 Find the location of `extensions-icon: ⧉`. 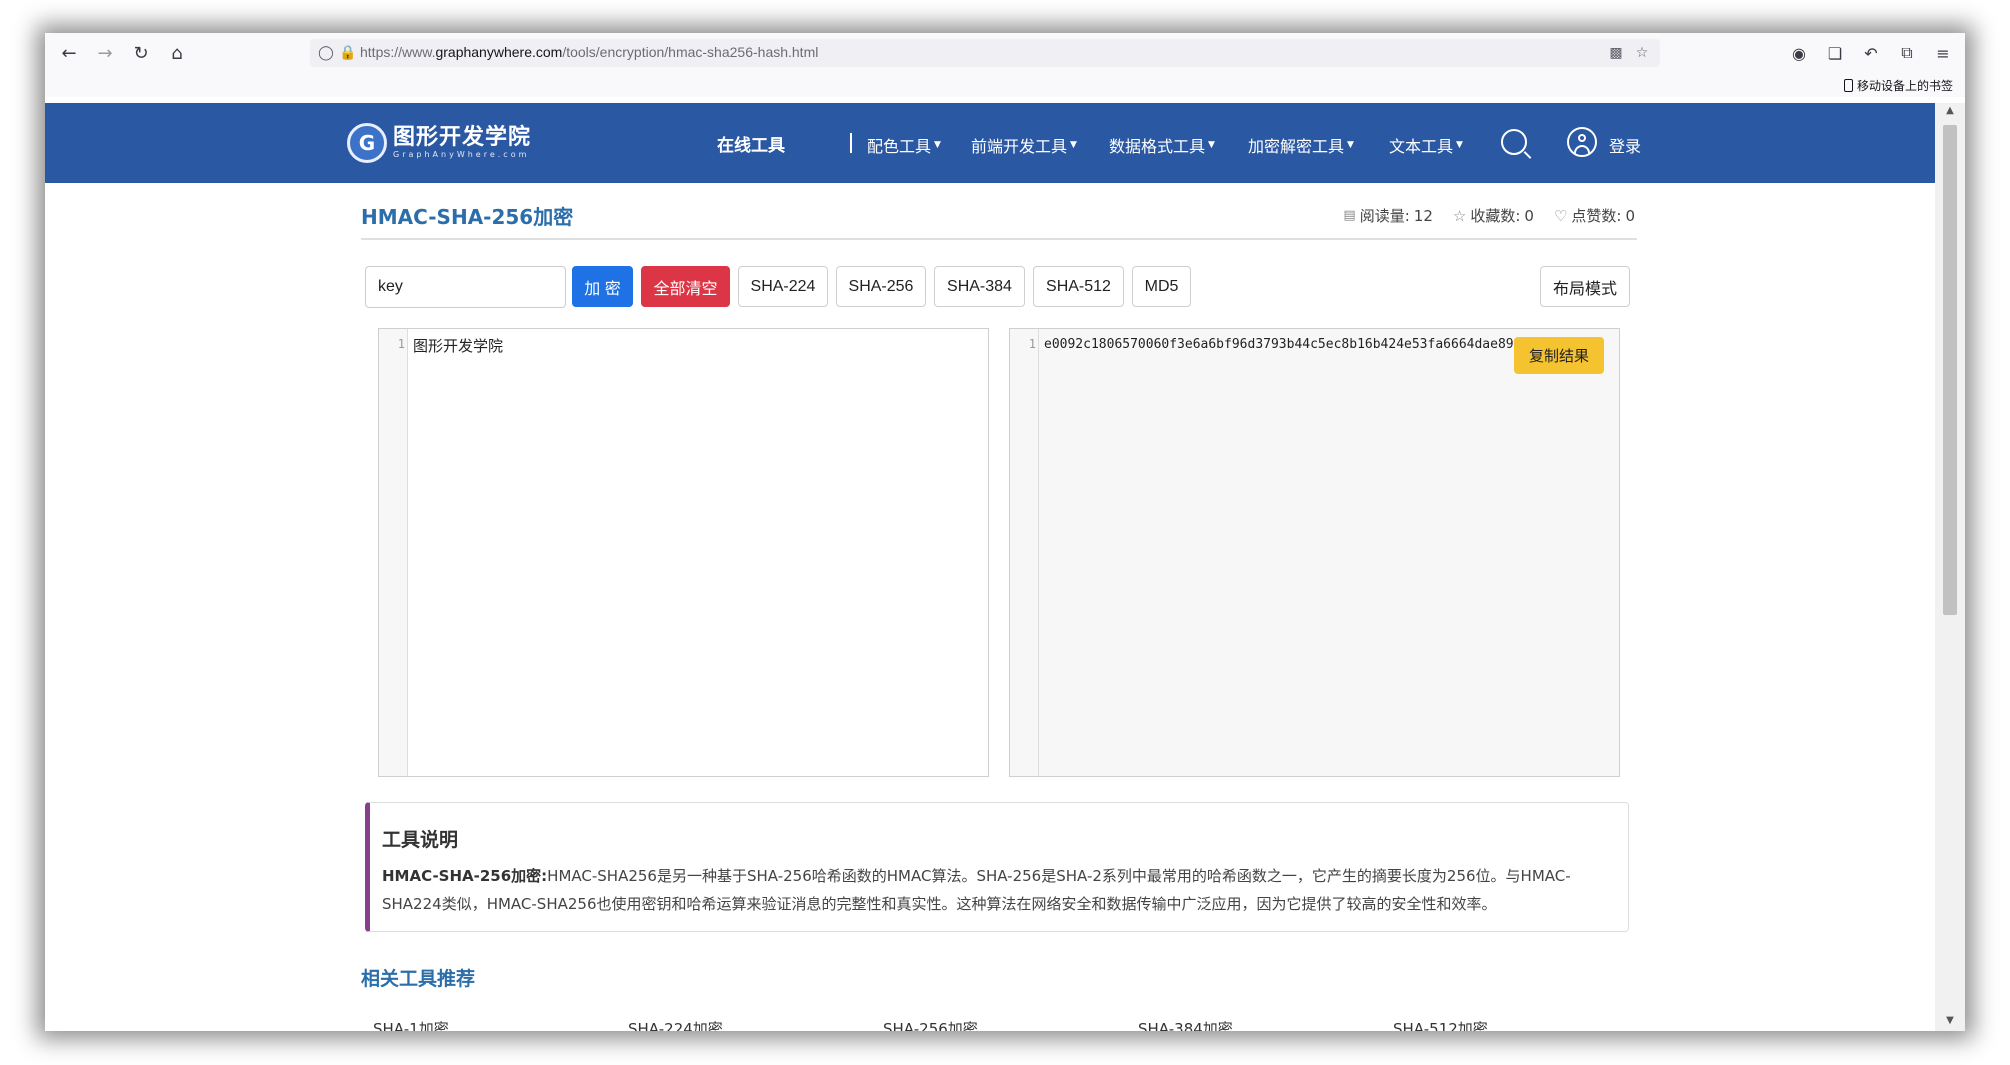

extensions-icon: ⧉ is located at coordinates (1907, 53).